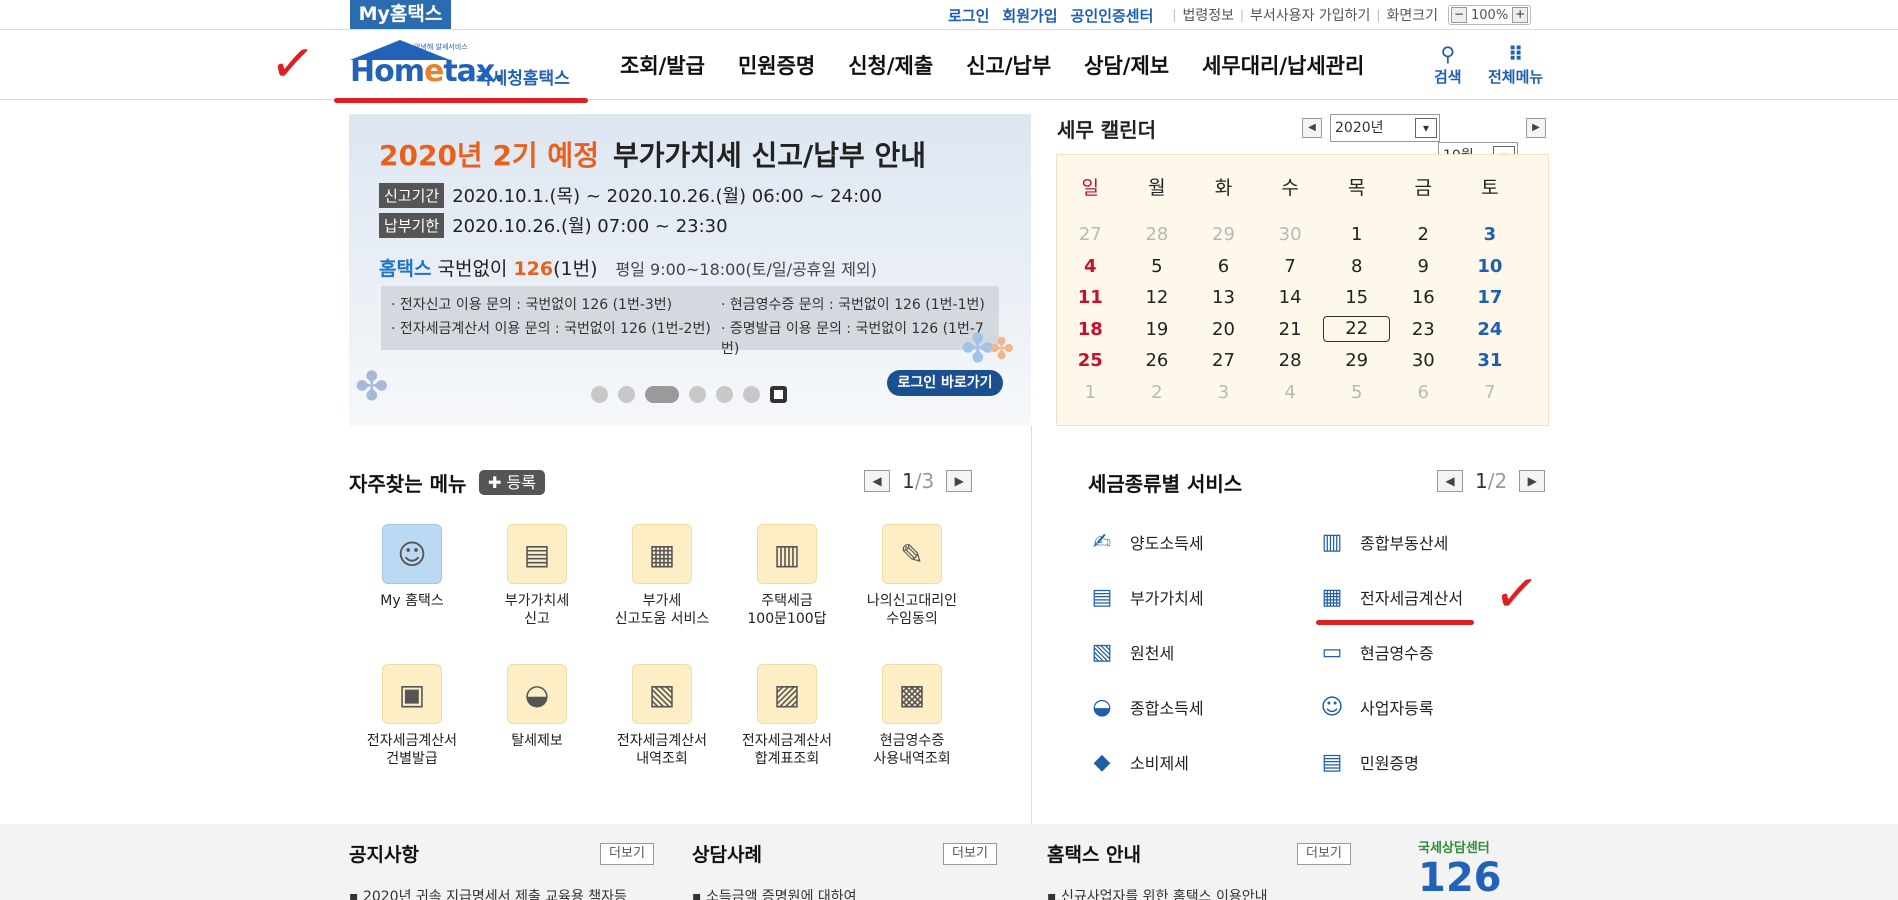  Describe the element at coordinates (400, 14) in the screenshot. I see `my-hometax-tab: My홈택스` at that location.